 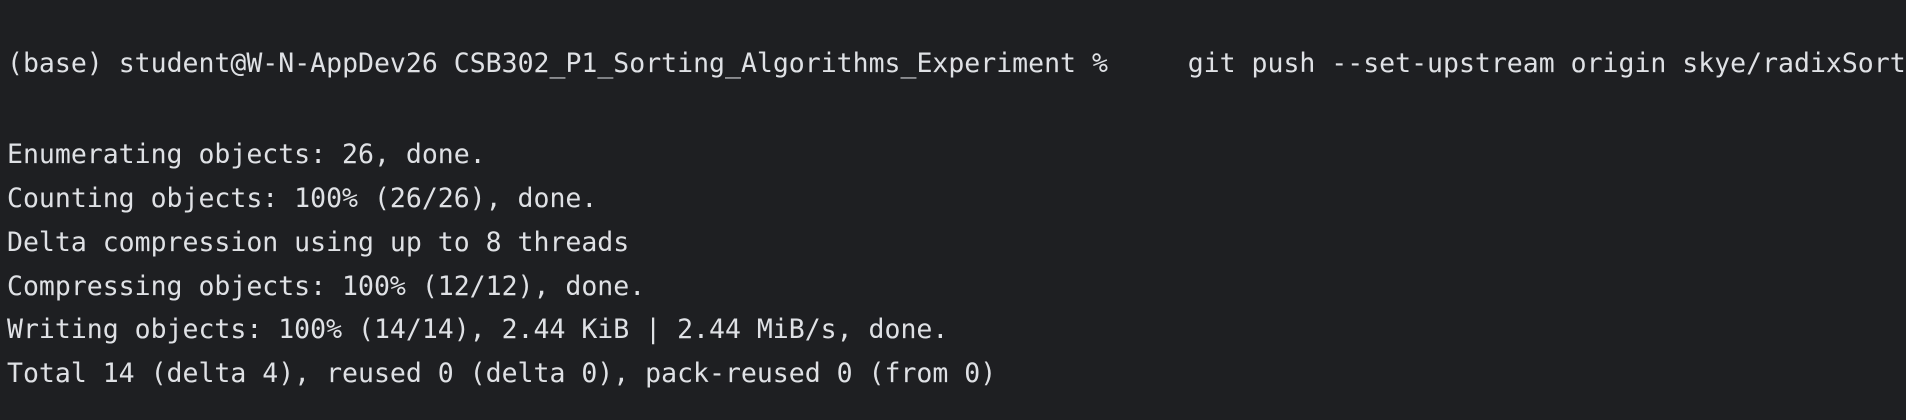 I want to click on output-line-counting: Counting objects: 100% (26/26), done., so click(x=302, y=198).